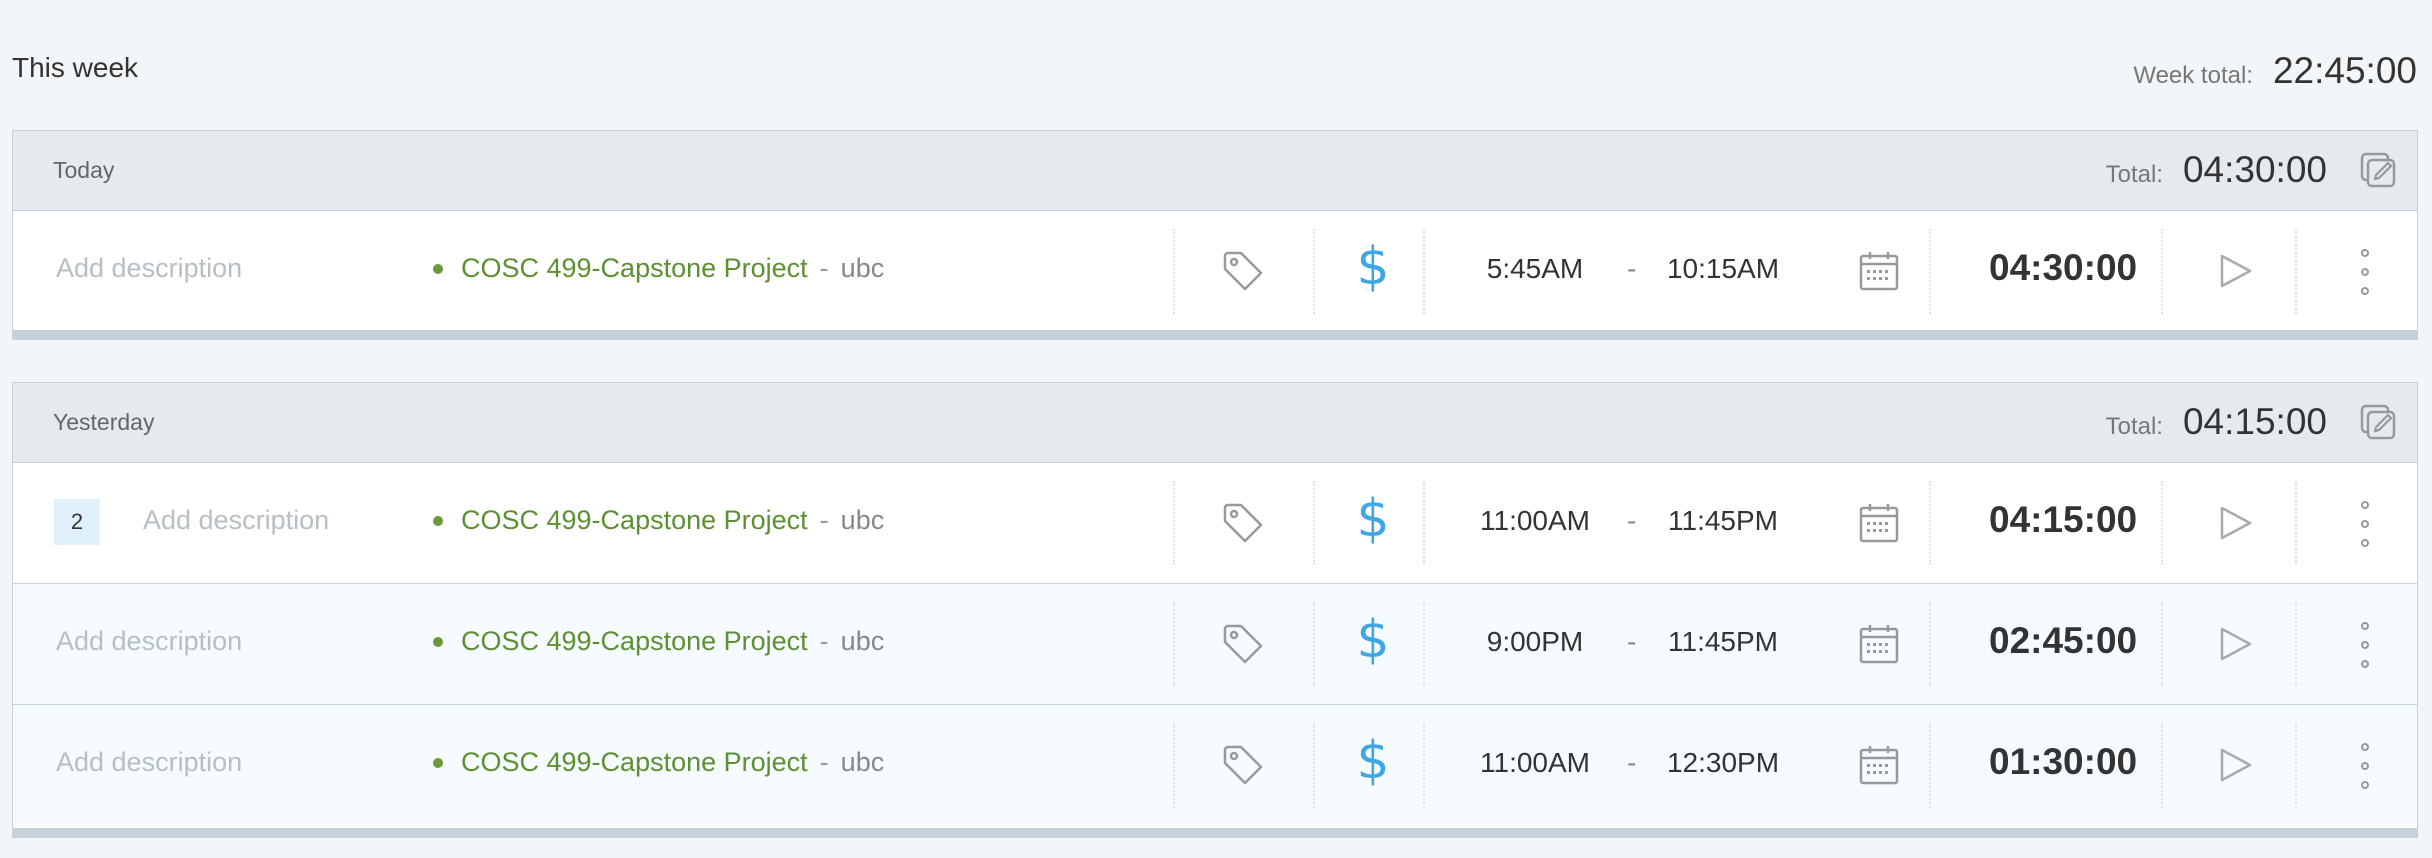  Describe the element at coordinates (2193, 75) in the screenshot. I see `week-total-label: Week total:` at that location.